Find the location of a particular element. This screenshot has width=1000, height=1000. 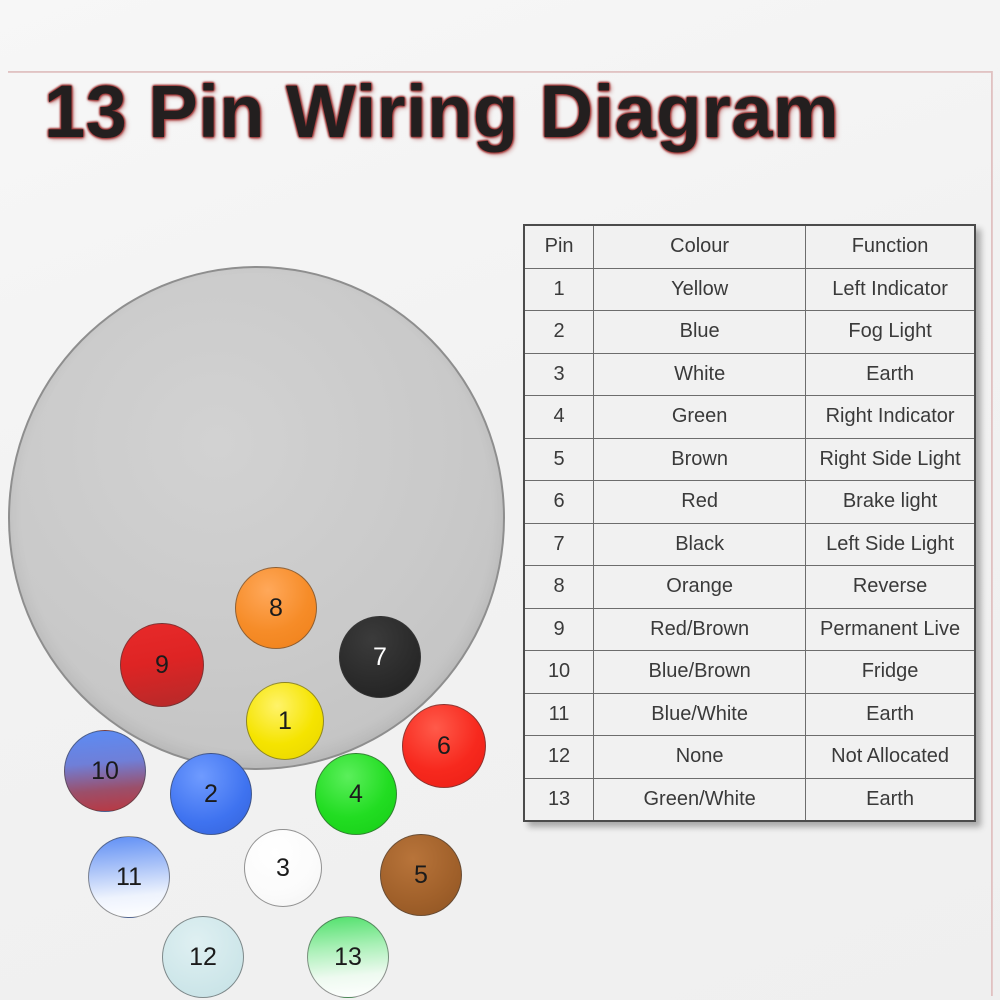

table-row: 6 Red Brake light is located at coordinates (749, 502).